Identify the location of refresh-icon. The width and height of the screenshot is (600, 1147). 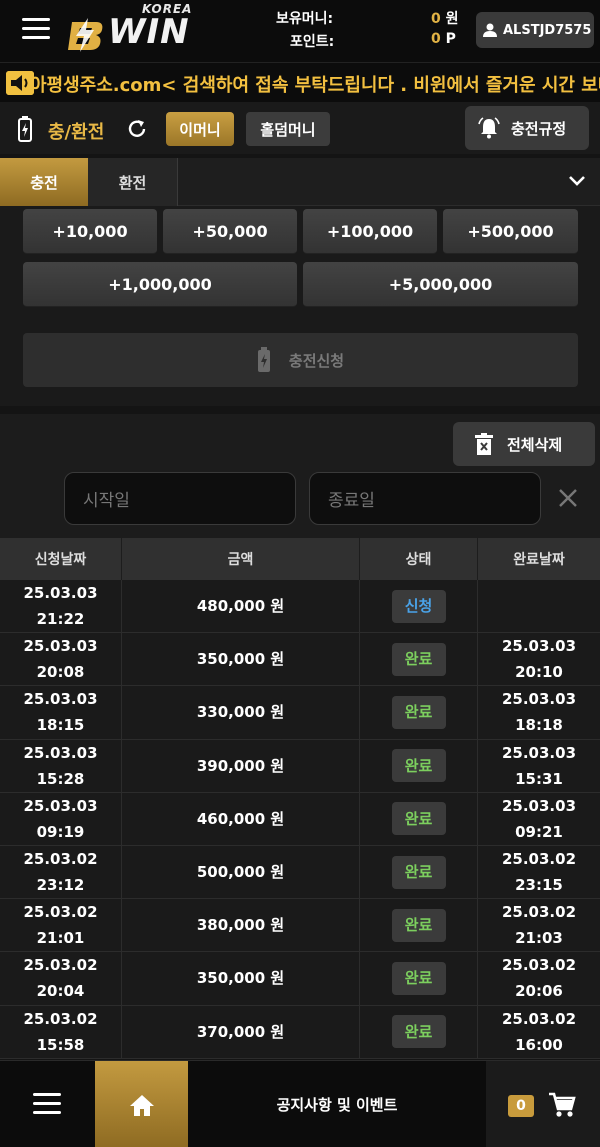
(137, 129).